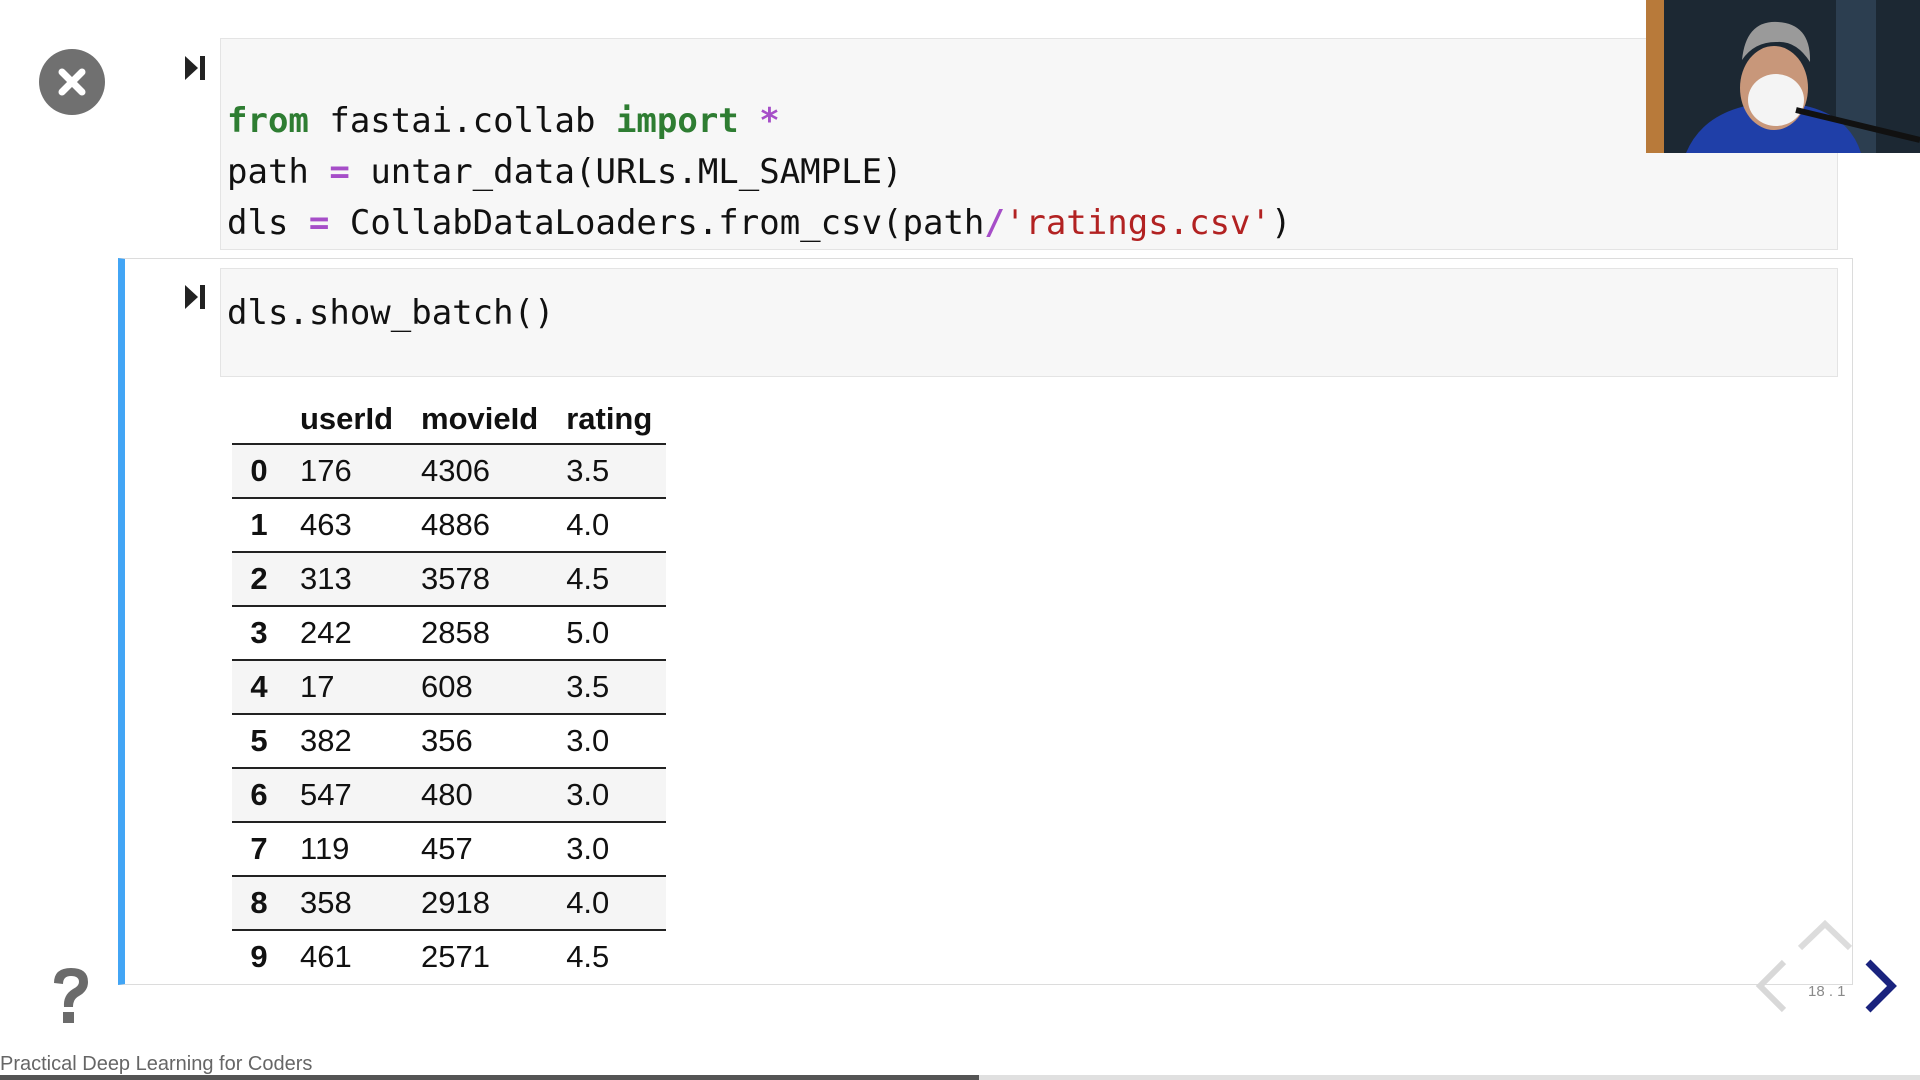 The width and height of the screenshot is (1920, 1080). Describe the element at coordinates (317, 686) in the screenshot. I see `table-cell-userid: 17` at that location.